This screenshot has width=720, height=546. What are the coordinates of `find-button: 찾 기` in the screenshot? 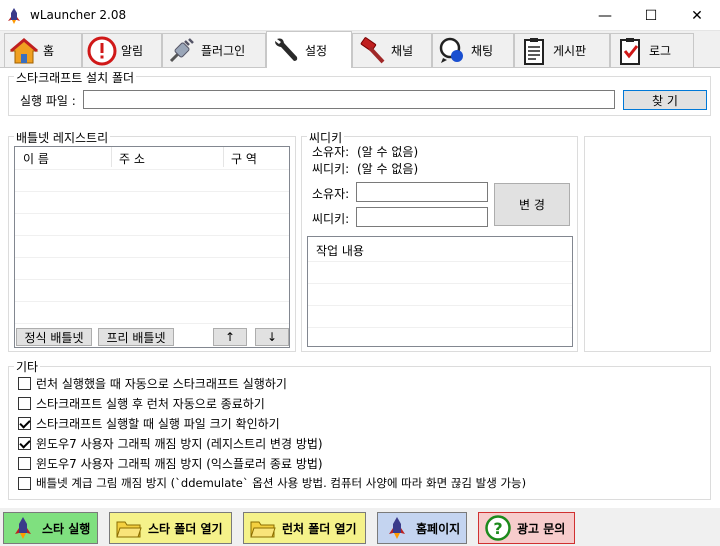 It's located at (665, 100).